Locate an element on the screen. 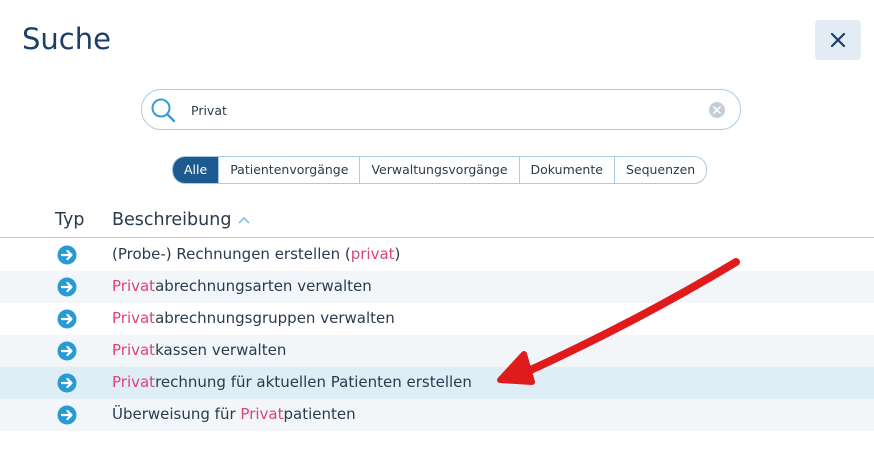 The height and width of the screenshot is (451, 874). result-row: Überweisung für Privatpatienten is located at coordinates (437, 415).